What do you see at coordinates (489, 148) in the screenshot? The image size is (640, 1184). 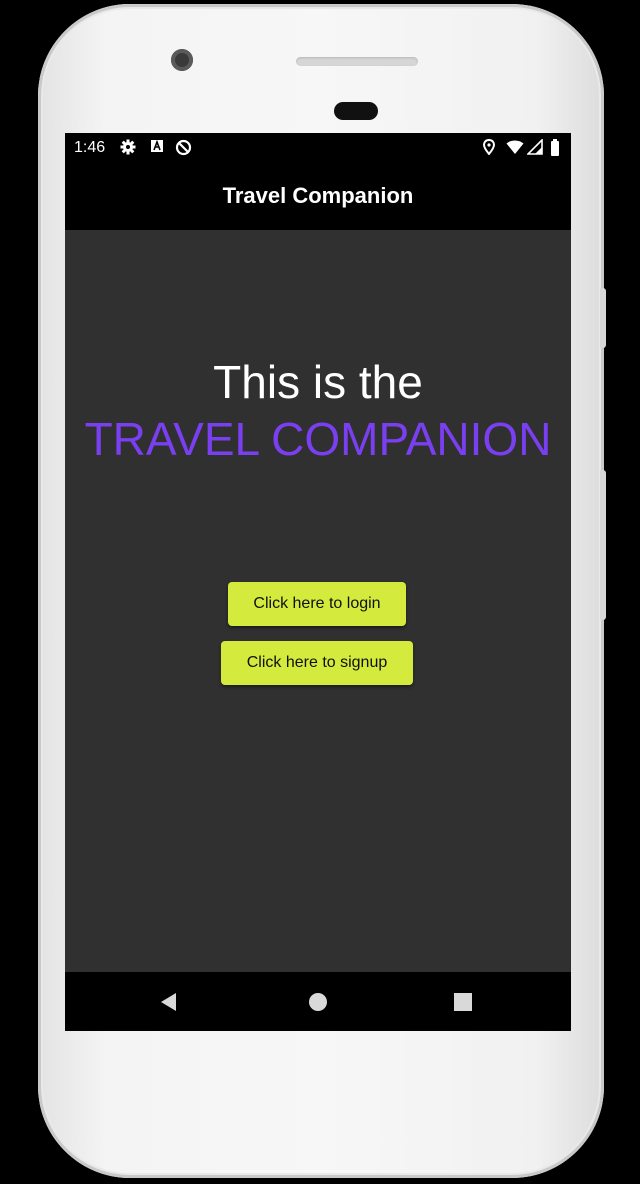 I see `location-pin-icon` at bounding box center [489, 148].